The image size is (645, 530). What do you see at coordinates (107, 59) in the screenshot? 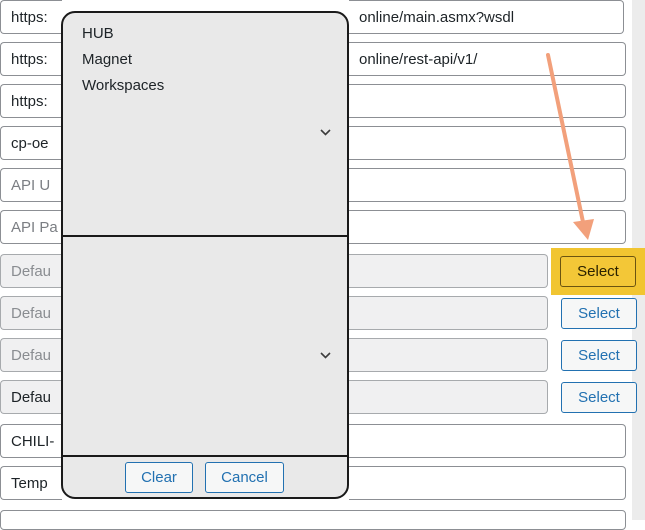
I see `option-magnet: Magnet` at bounding box center [107, 59].